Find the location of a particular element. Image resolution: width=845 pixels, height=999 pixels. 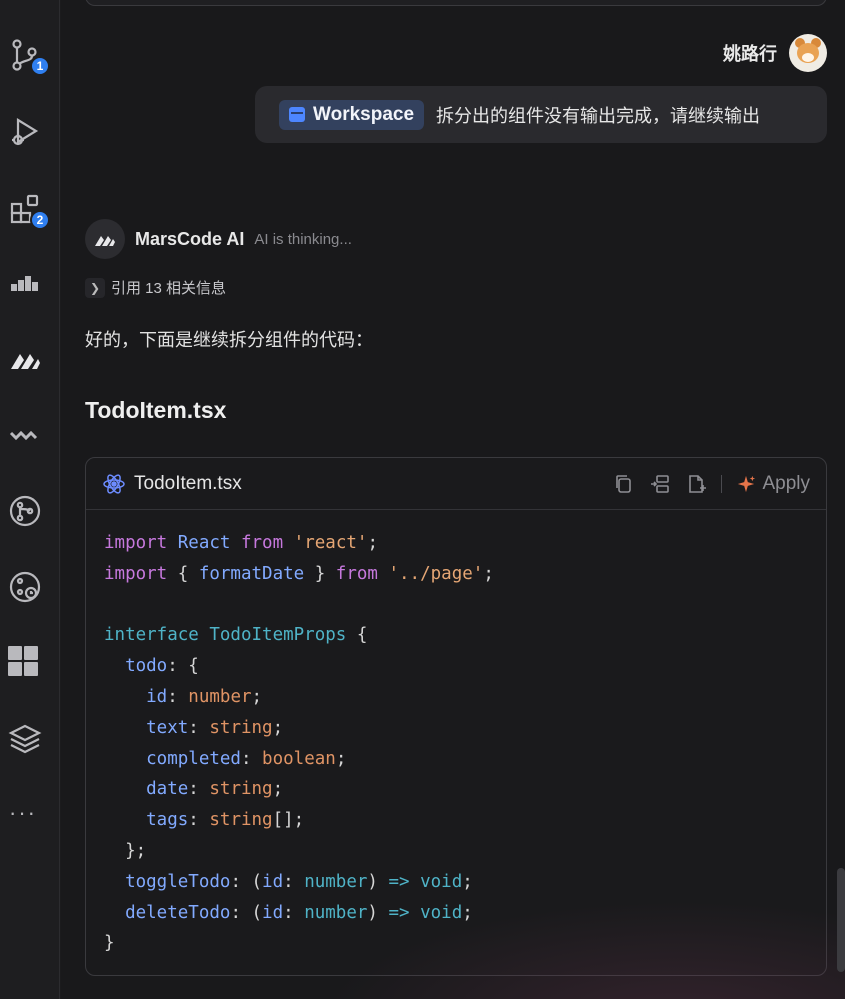

marscode-ai-icon is located at coordinates (25, 359).